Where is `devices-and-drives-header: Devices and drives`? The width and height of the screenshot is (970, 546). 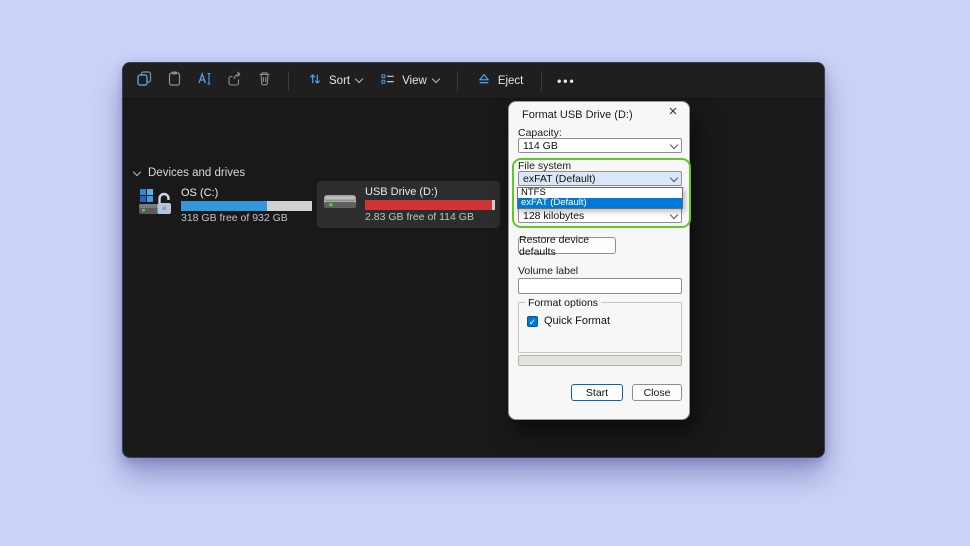 devices-and-drives-header: Devices and drives is located at coordinates (189, 173).